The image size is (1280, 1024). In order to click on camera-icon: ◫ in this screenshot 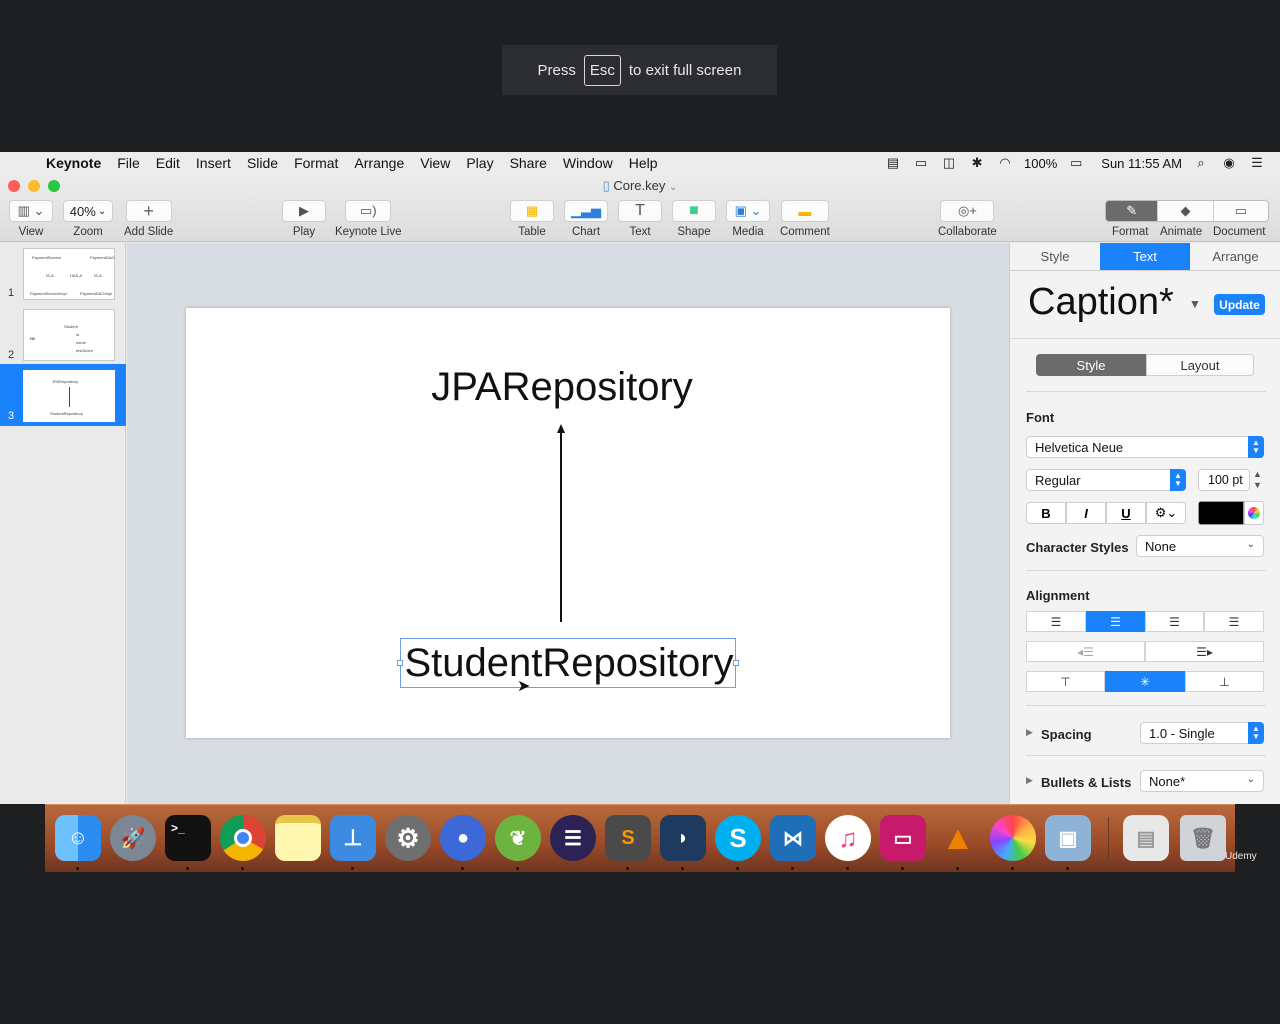, I will do `click(949, 162)`.